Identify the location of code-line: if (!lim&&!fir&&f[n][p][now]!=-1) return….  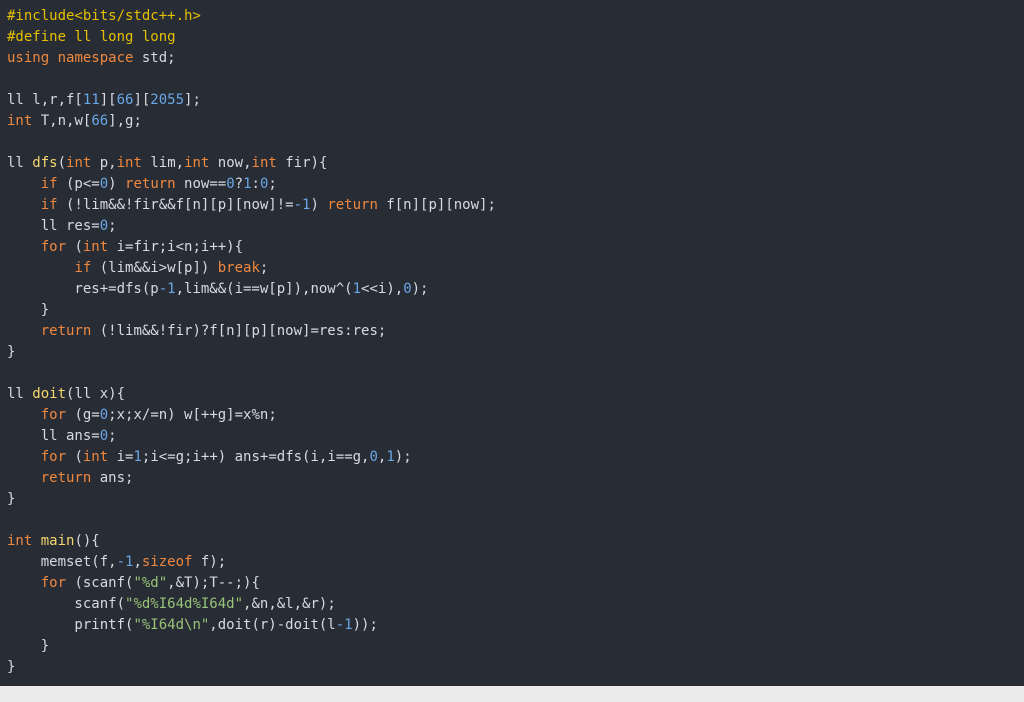
(515, 205).